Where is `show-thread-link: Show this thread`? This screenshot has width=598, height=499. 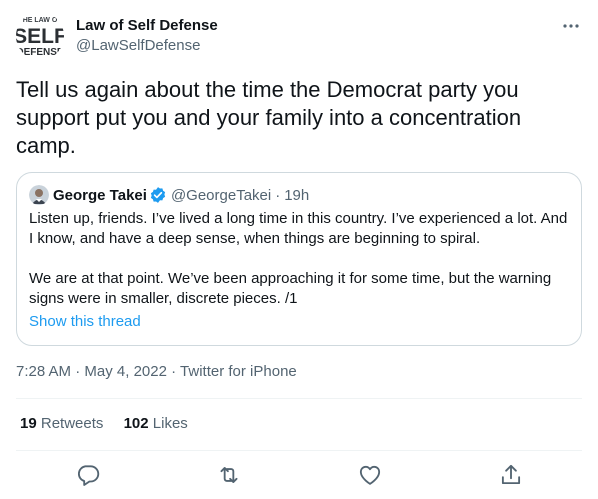
show-thread-link: Show this thread is located at coordinates (85, 321).